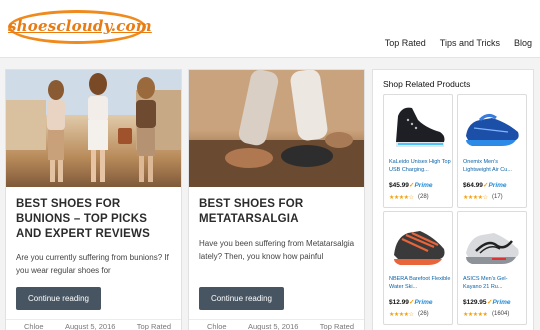  Describe the element at coordinates (276, 128) in the screenshot. I see `post-thumbnail-seated-feet` at that location.